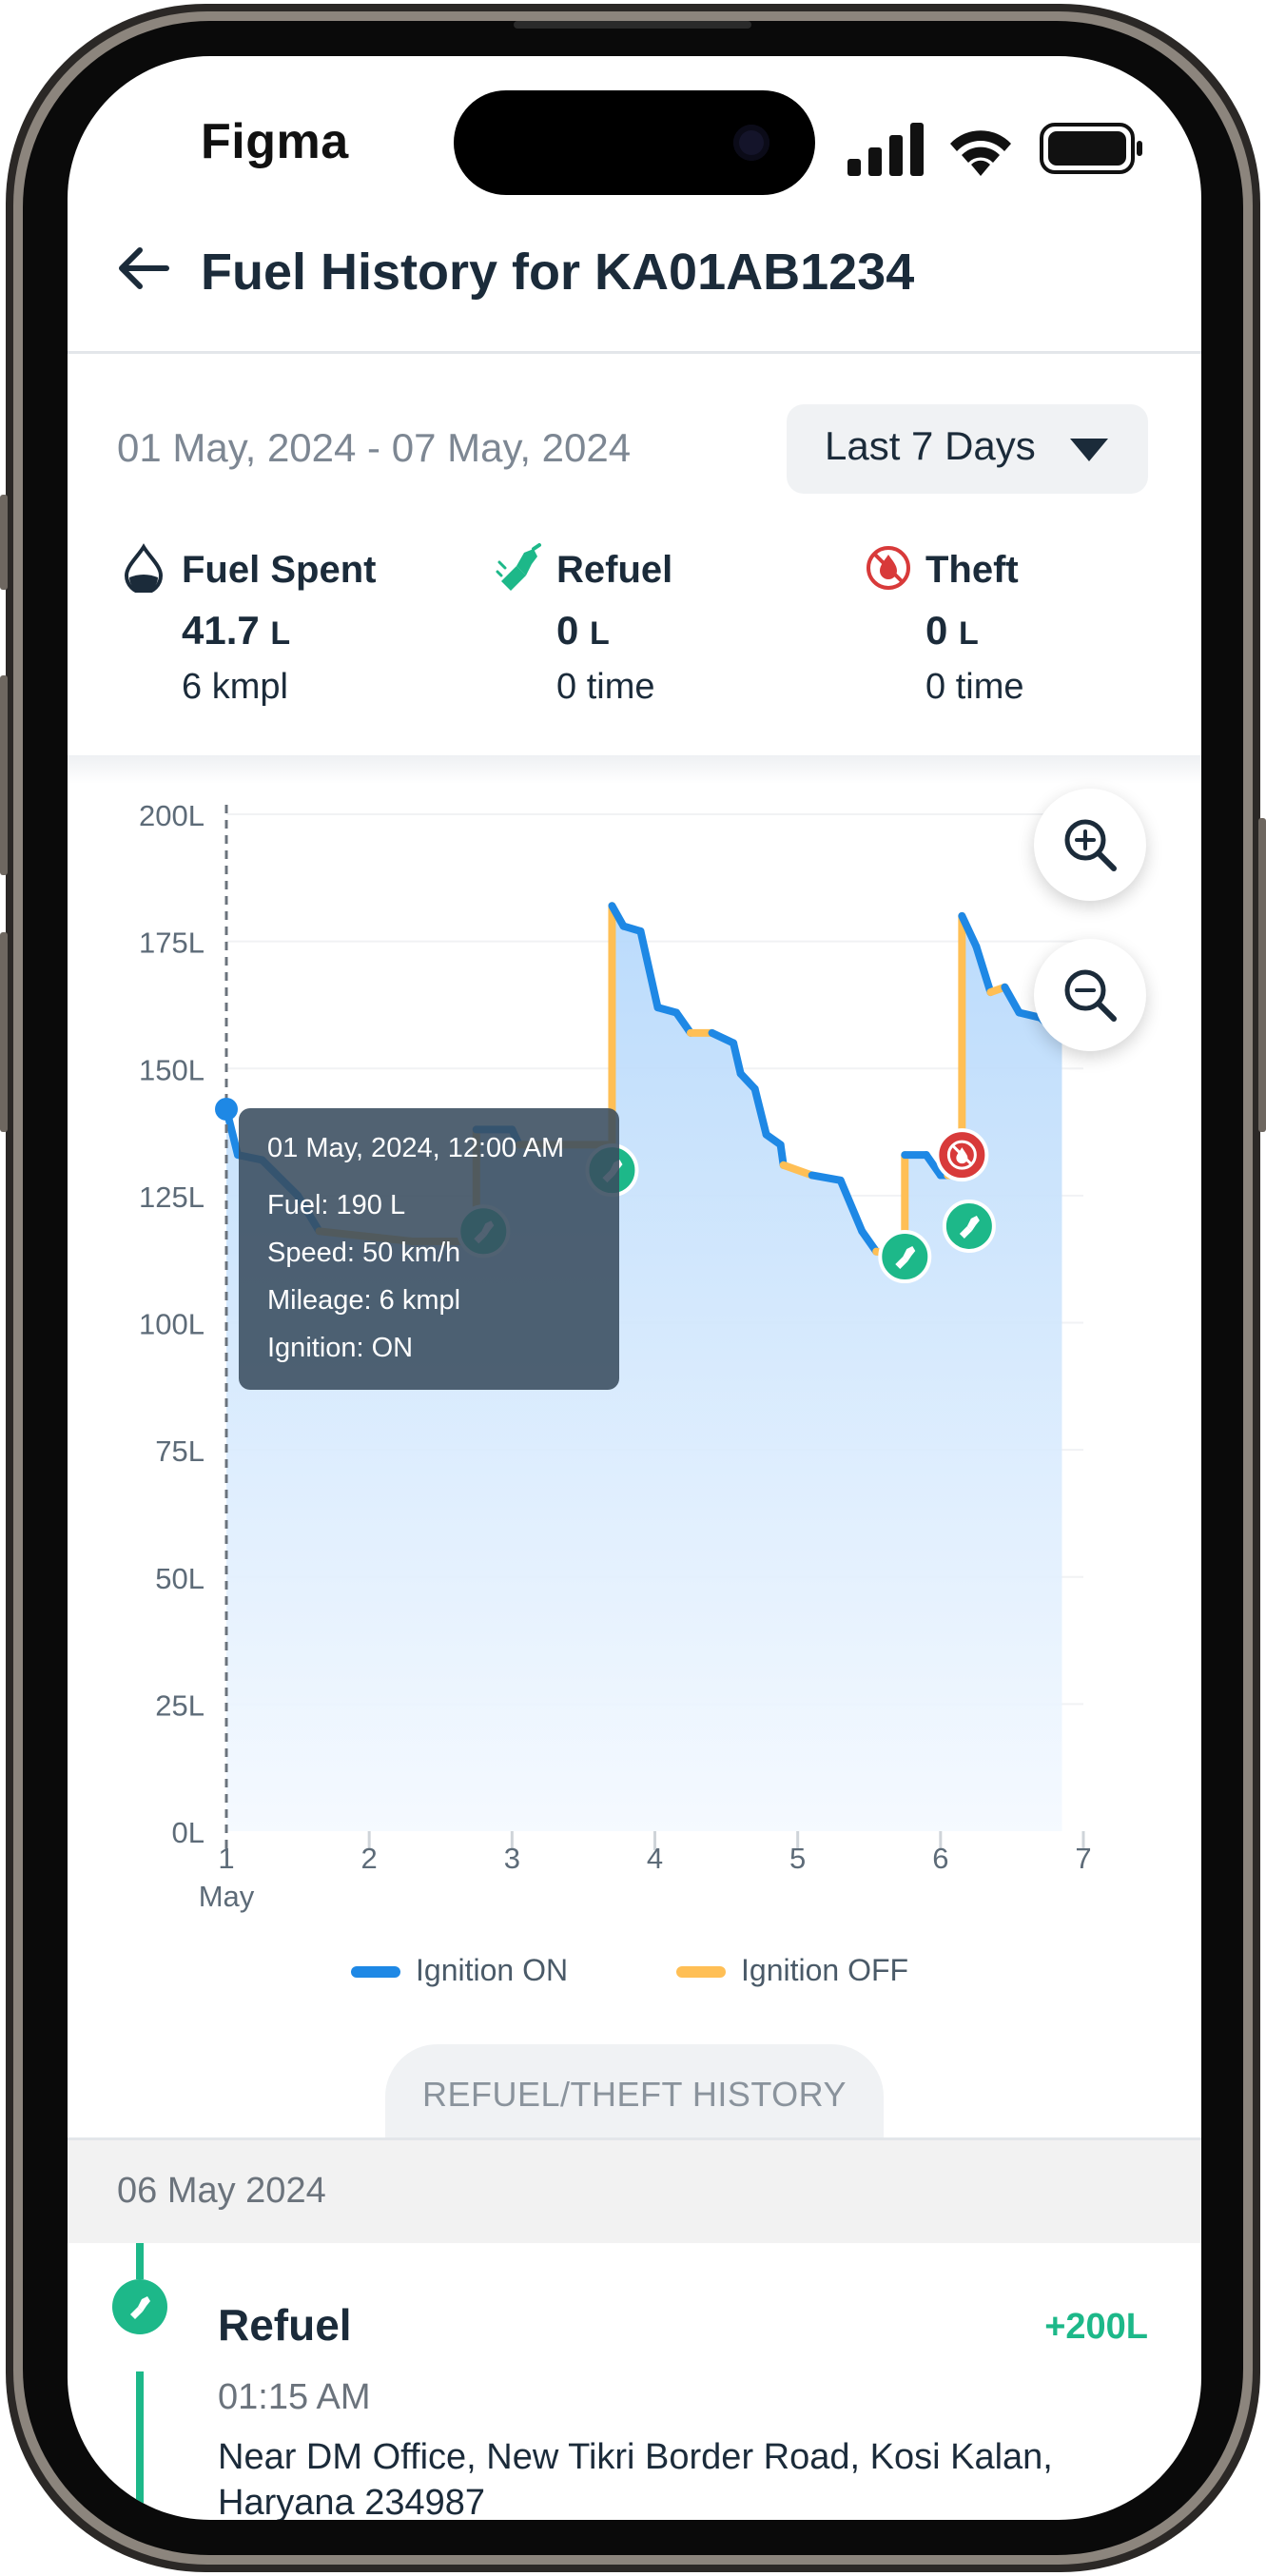  What do you see at coordinates (634, 142) in the screenshot?
I see `dynamic-island` at bounding box center [634, 142].